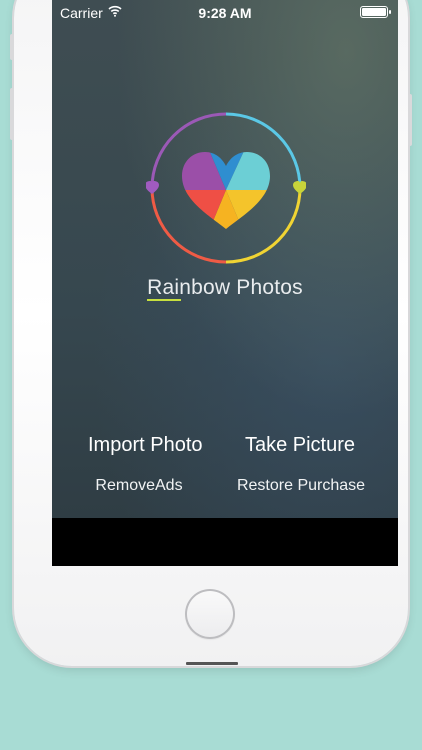 Image resolution: width=422 pixels, height=750 pixels. I want to click on remove-ads-button: RemoveAds, so click(139, 486).